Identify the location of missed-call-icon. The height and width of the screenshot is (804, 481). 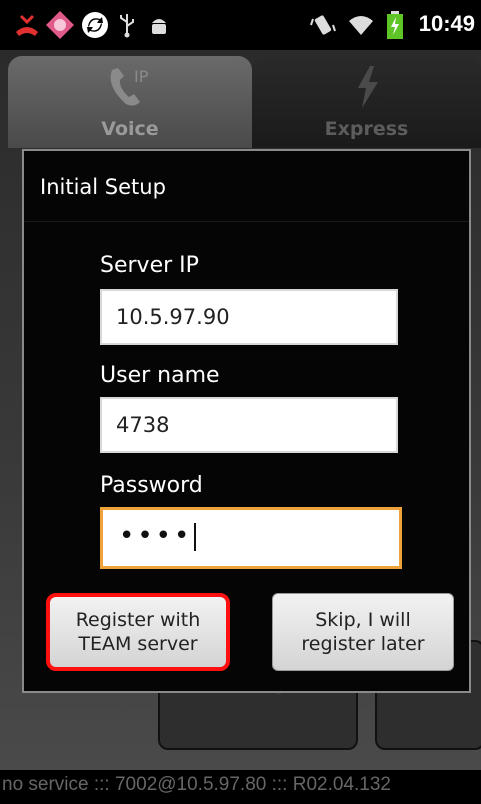
(27, 25).